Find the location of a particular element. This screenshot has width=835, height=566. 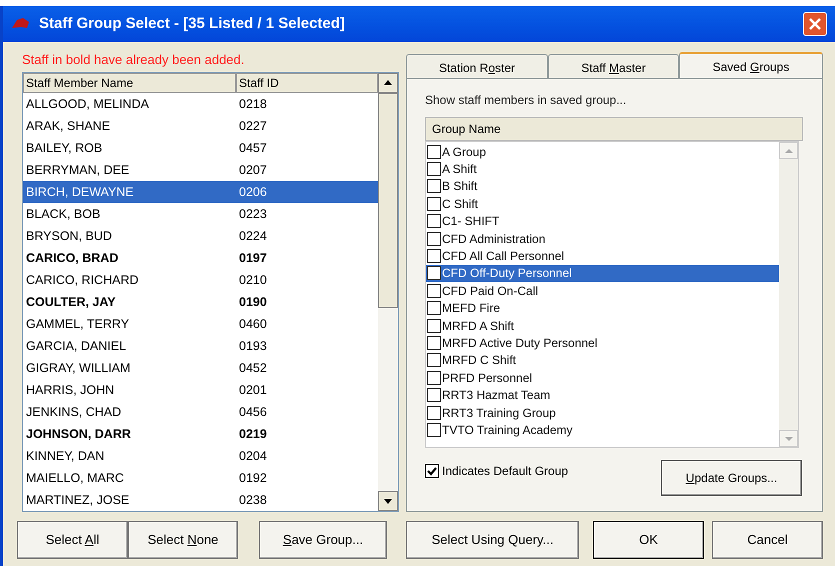

table-row: COULTER, JAY 0190 is located at coordinates (200, 301).